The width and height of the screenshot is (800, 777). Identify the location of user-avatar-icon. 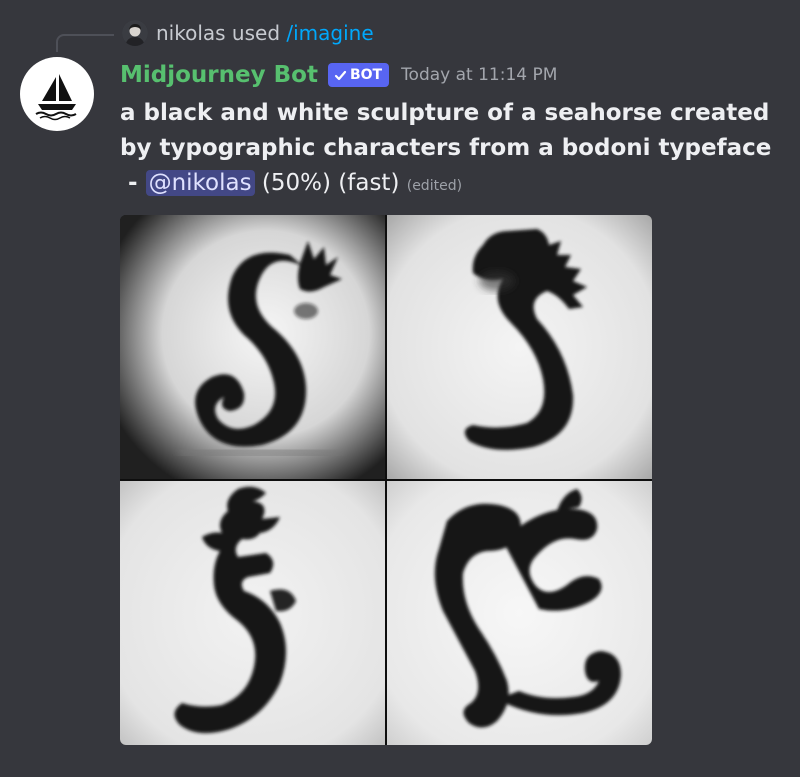
(135, 33).